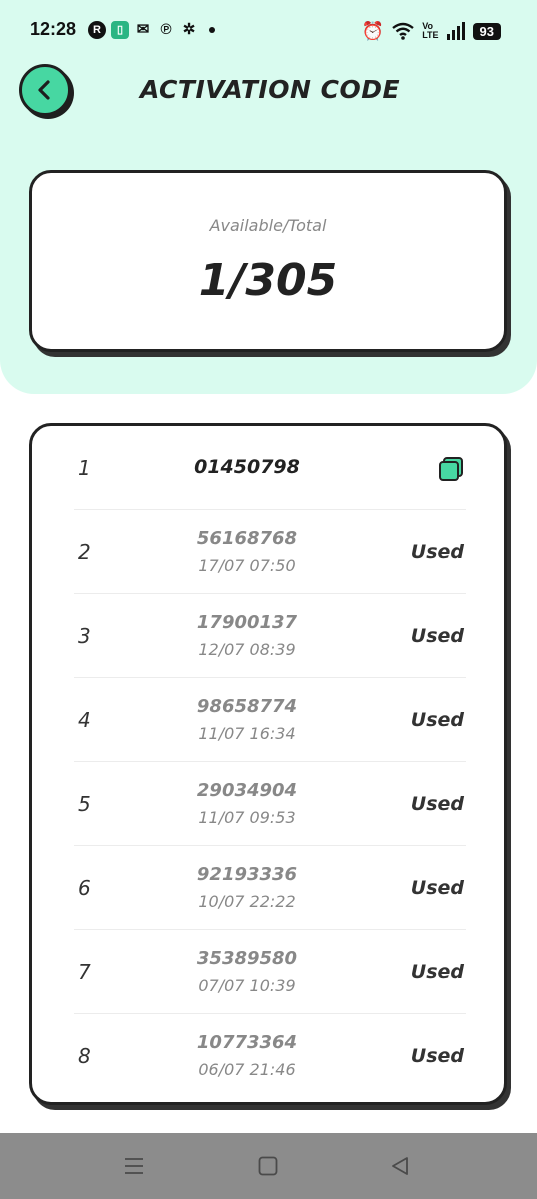 This screenshot has height=1199, width=537. I want to click on used-code: 29034904, so click(247, 790).